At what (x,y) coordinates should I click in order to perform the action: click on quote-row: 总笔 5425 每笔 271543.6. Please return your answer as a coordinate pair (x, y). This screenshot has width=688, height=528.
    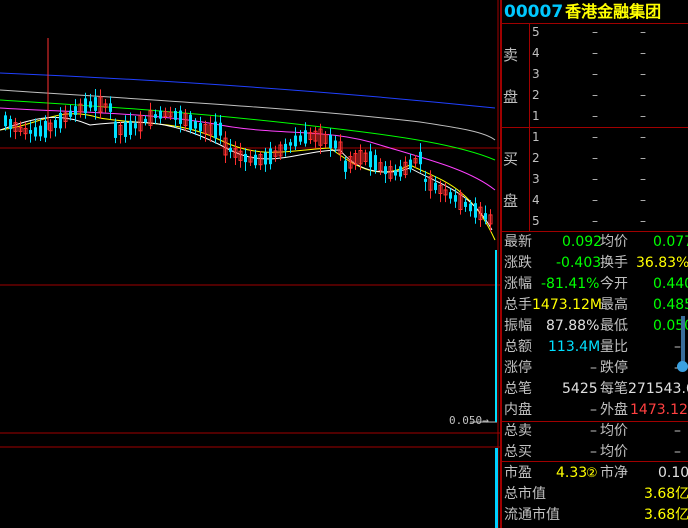
    Looking at the image, I should click on (596, 389).